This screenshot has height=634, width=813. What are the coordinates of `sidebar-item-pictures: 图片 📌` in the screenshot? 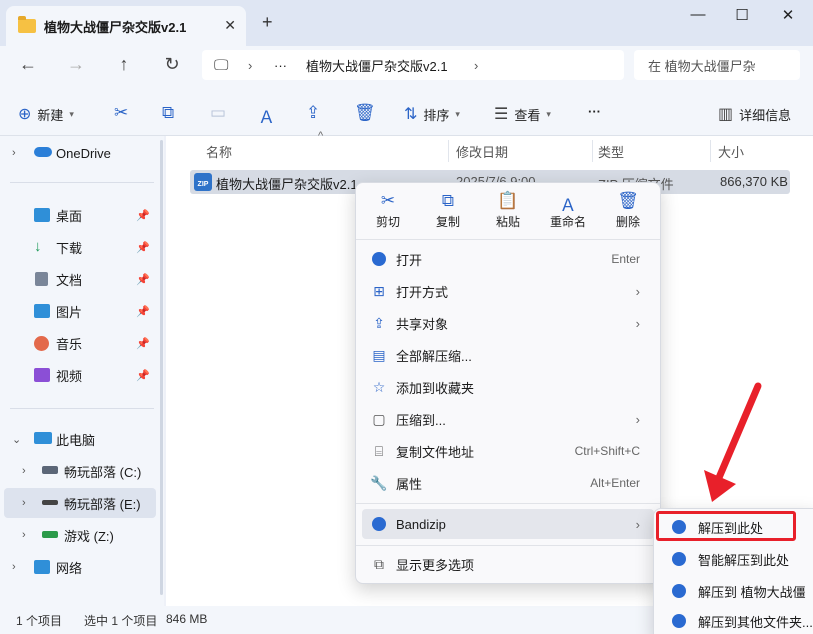 It's located at (79, 311).